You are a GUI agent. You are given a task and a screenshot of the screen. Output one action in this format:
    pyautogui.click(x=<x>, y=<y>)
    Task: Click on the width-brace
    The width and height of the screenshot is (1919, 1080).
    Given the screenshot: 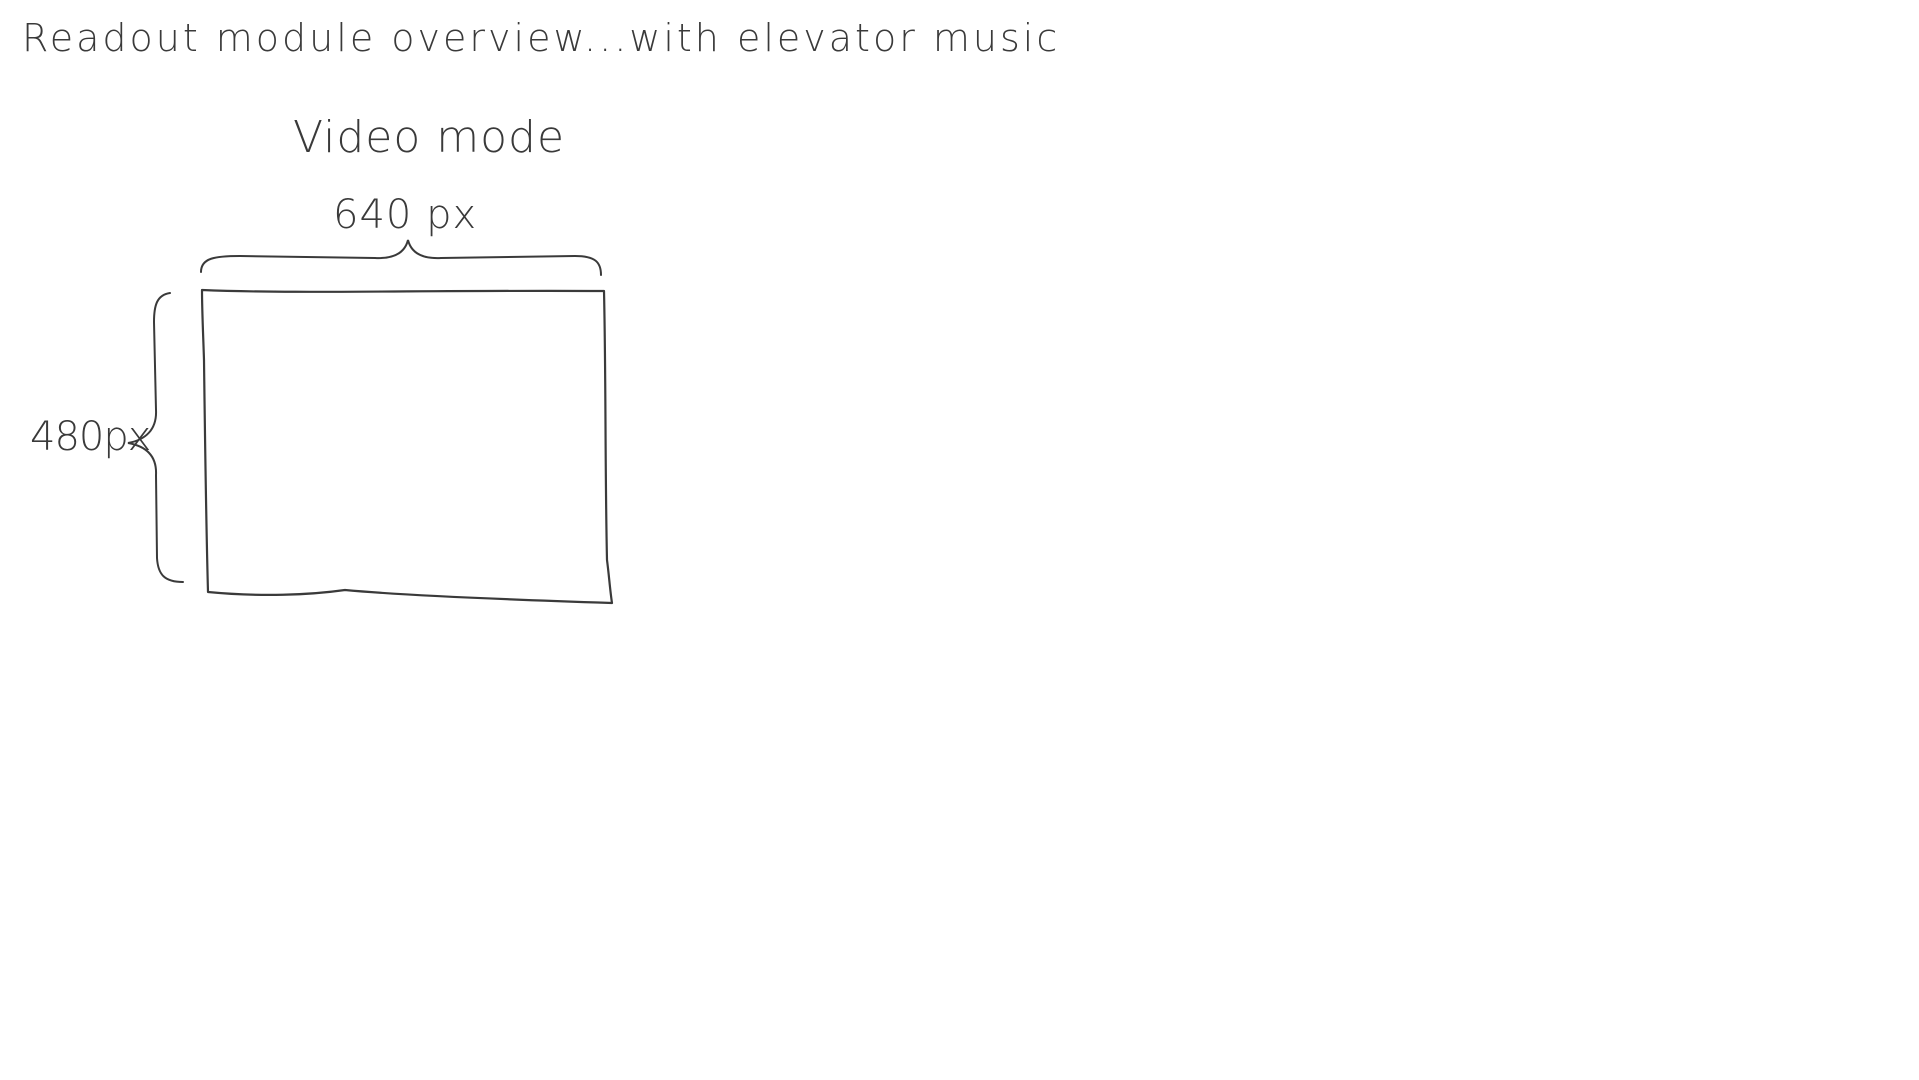 What is the action you would take?
    pyautogui.click(x=401, y=257)
    